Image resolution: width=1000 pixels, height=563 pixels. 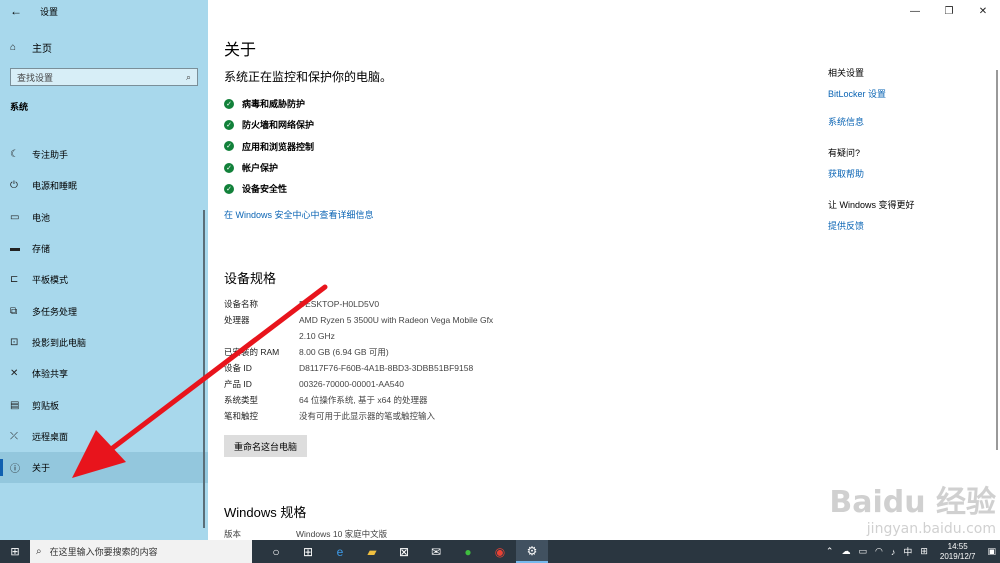 What do you see at coordinates (871, 205) in the screenshot?
I see `improve-heading: 让 Windows 变得更好` at bounding box center [871, 205].